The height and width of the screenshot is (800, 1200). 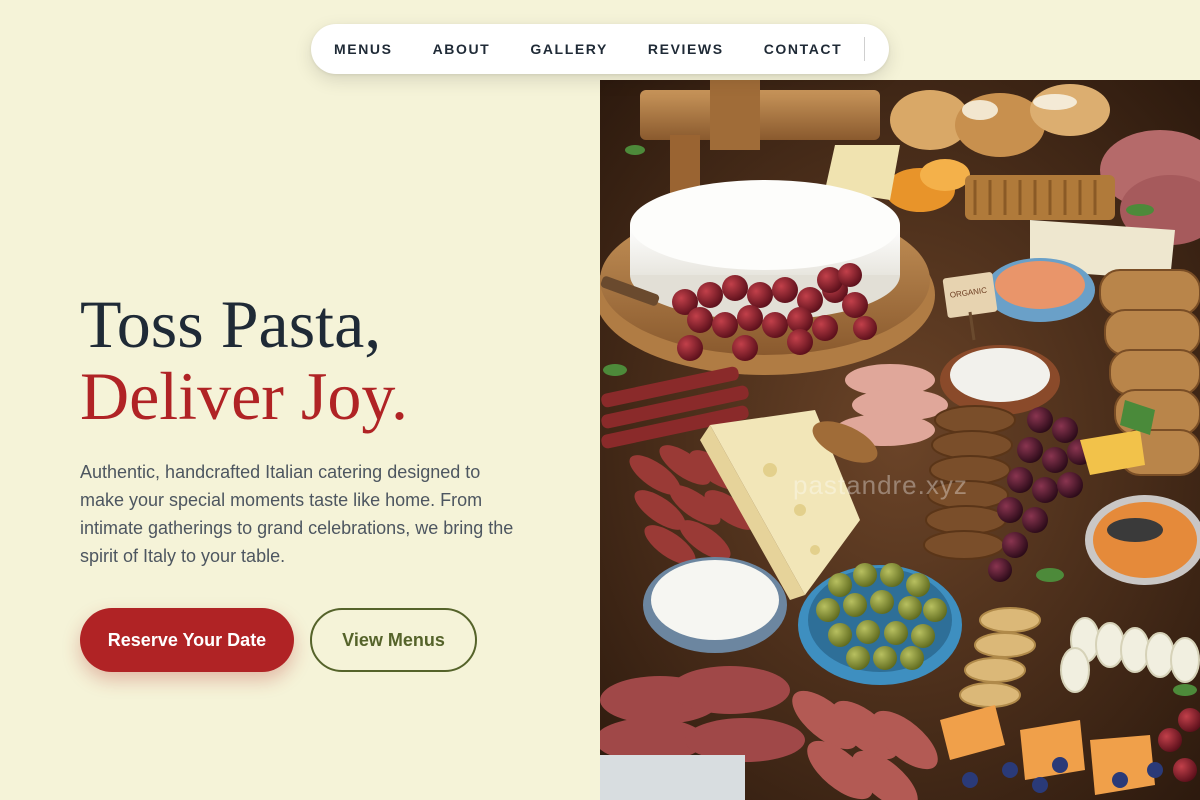 I want to click on hero-title: Toss Pasta, Deliver Joy., so click(x=330, y=360).